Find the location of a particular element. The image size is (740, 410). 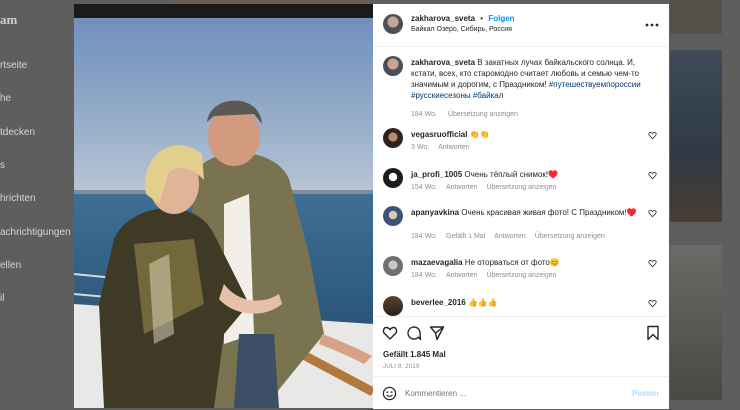

background-nav-item: ellen is located at coordinates (11, 265).